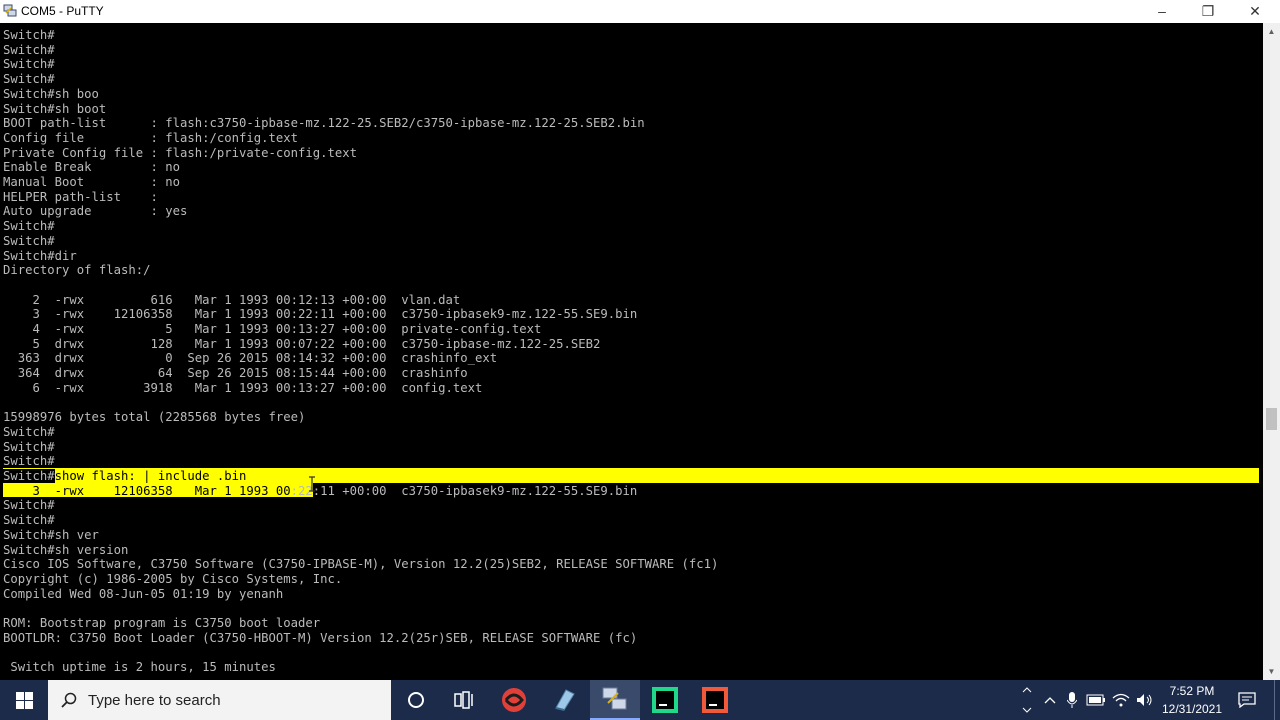 This screenshot has height=720, width=1280. Describe the element at coordinates (464, 700) in the screenshot. I see `task-view-icon` at that location.